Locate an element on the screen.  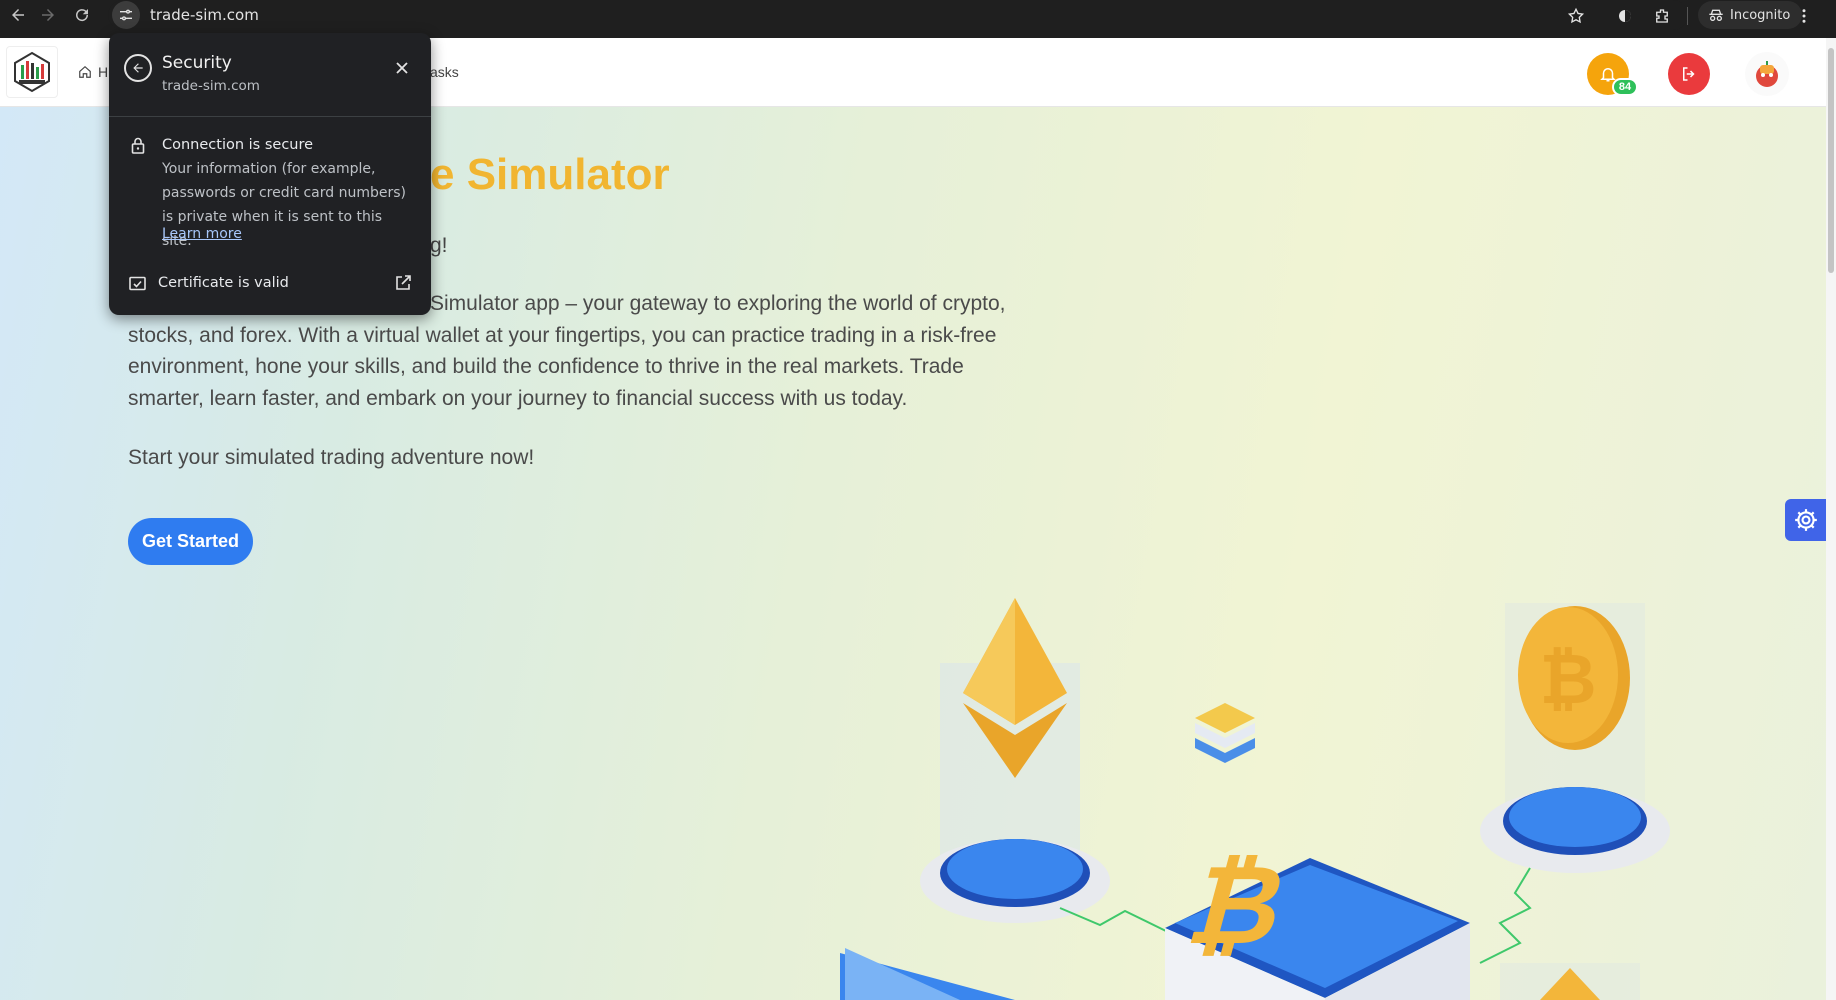
settings-tab is located at coordinates (1805, 520).